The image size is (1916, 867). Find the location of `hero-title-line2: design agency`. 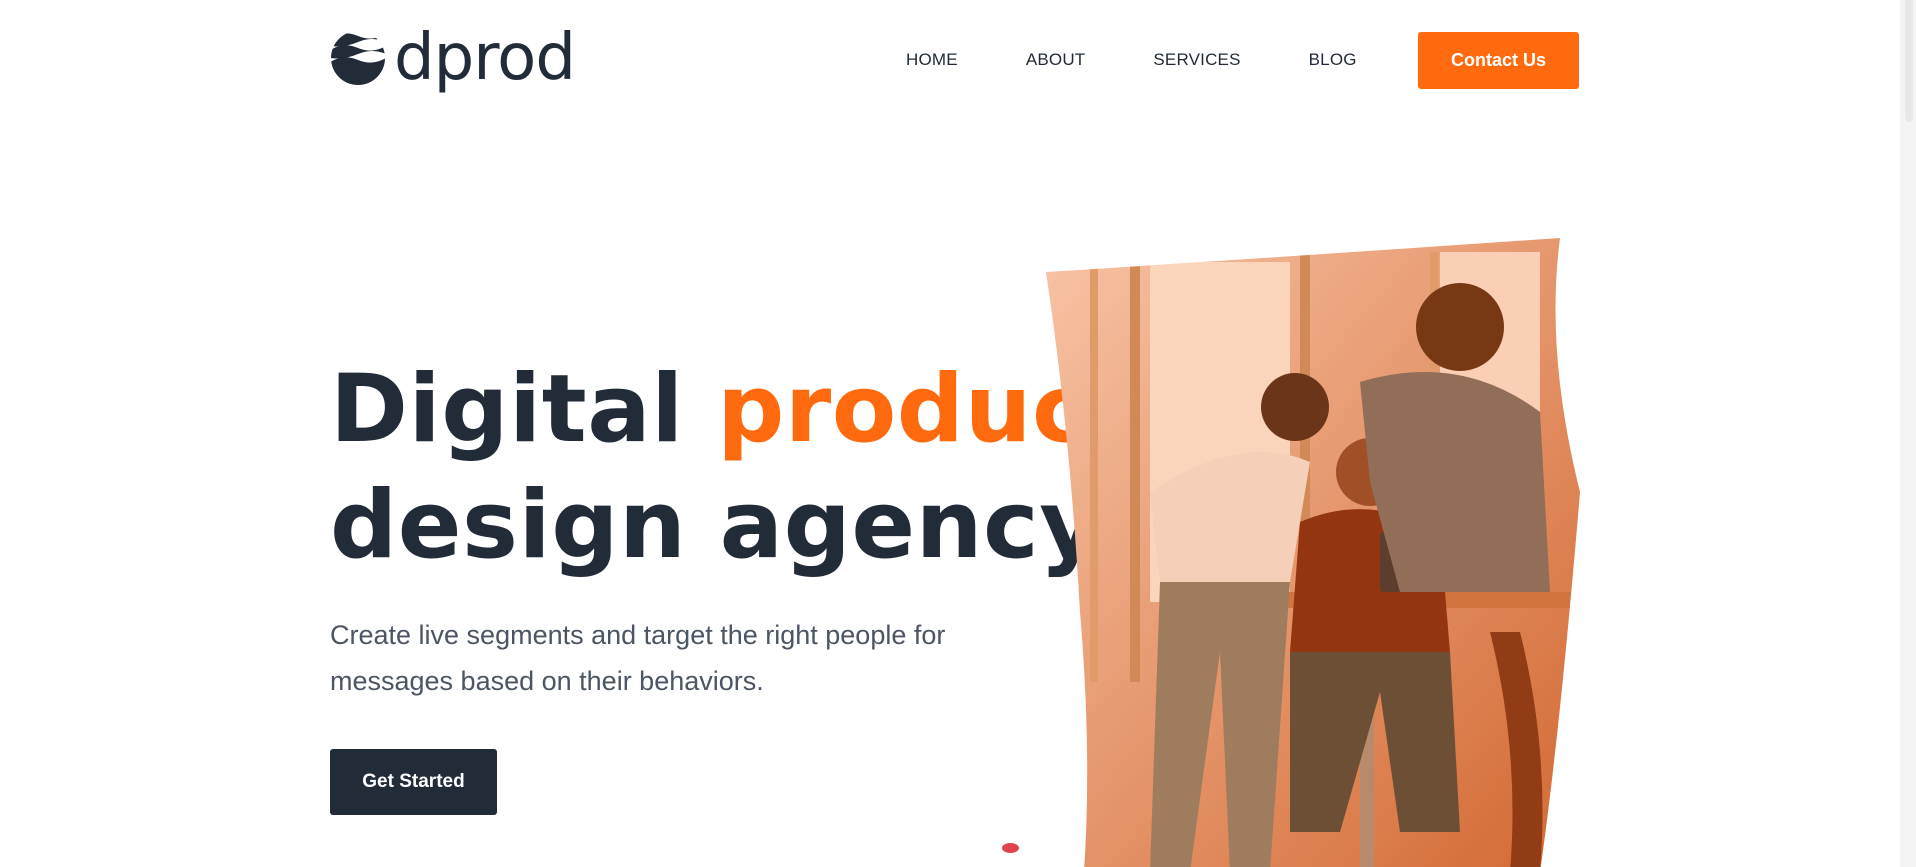

hero-title-line2: design agency is located at coordinates (716, 525).